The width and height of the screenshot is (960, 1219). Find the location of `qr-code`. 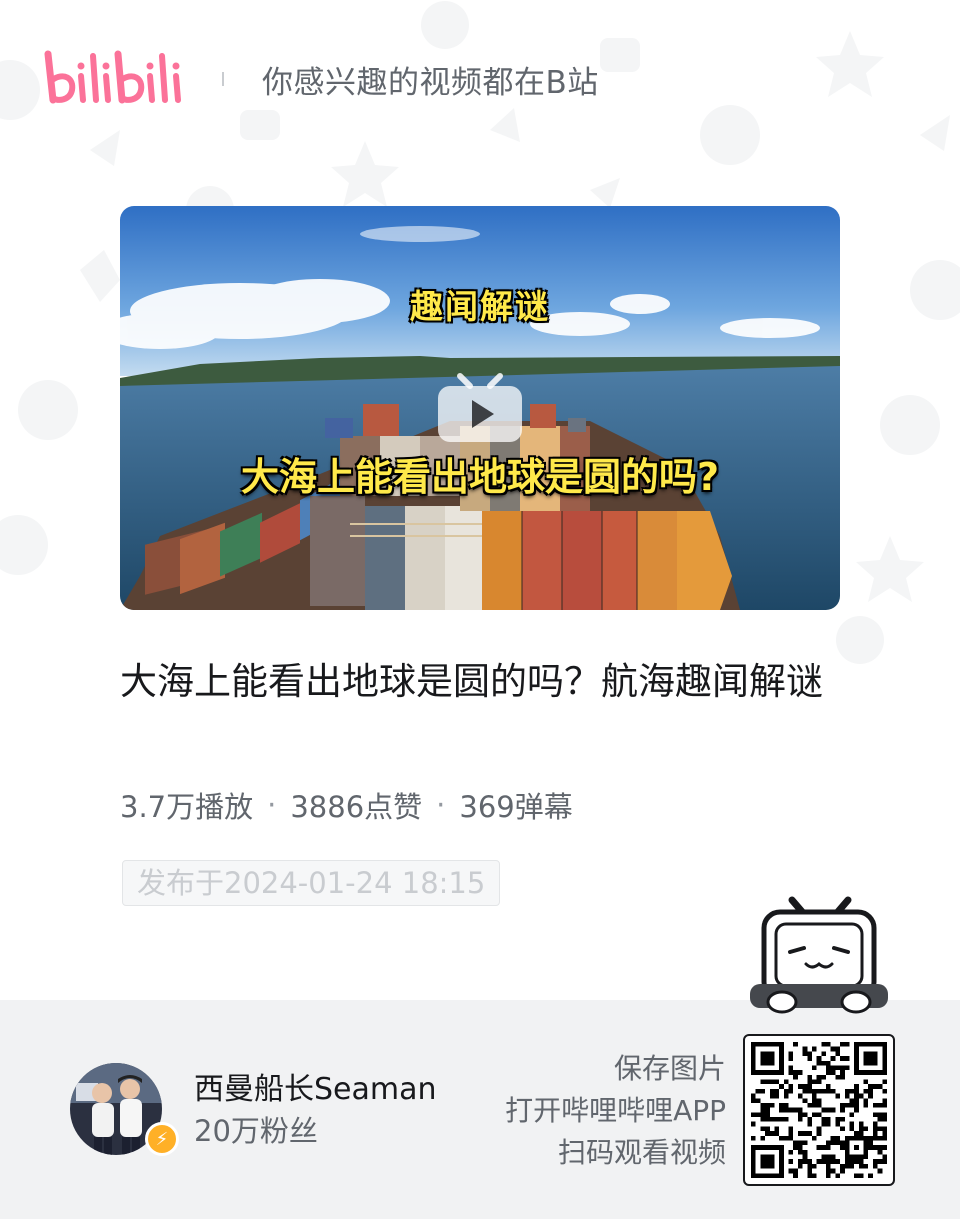

qr-code is located at coordinates (819, 1110).